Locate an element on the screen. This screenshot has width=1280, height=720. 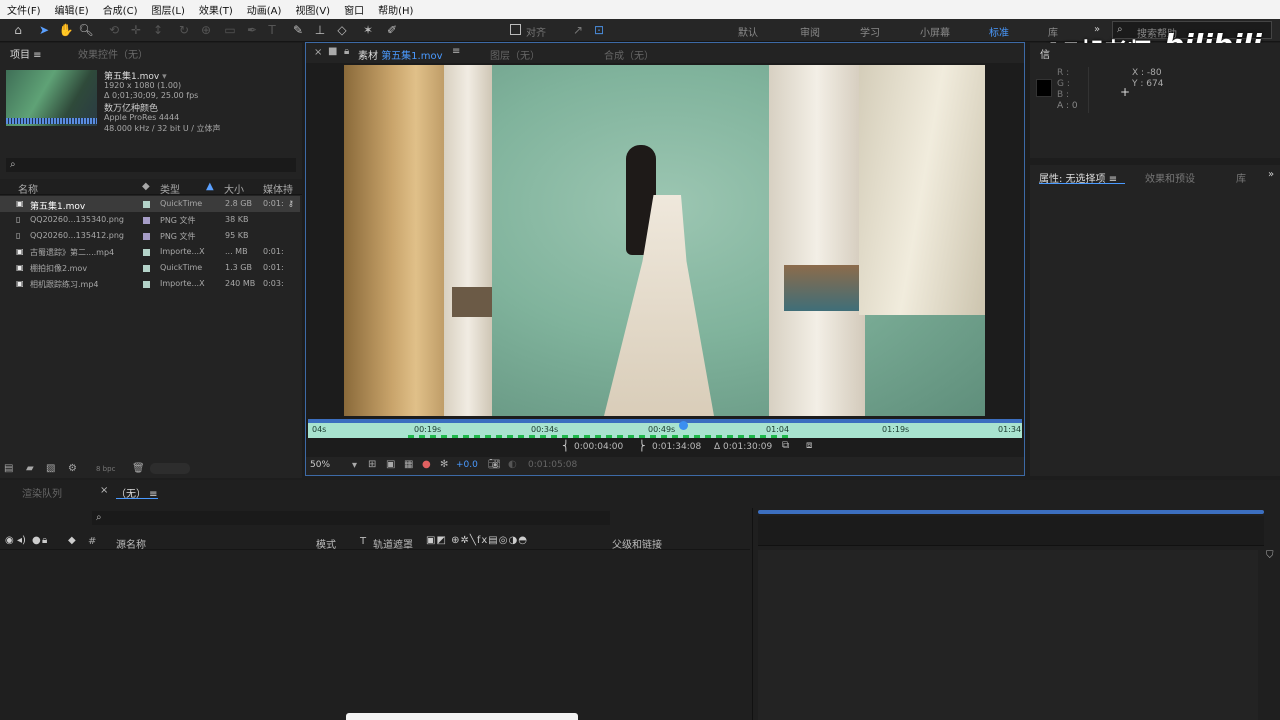
library-tab: 库 is located at coordinates (1241, 177).